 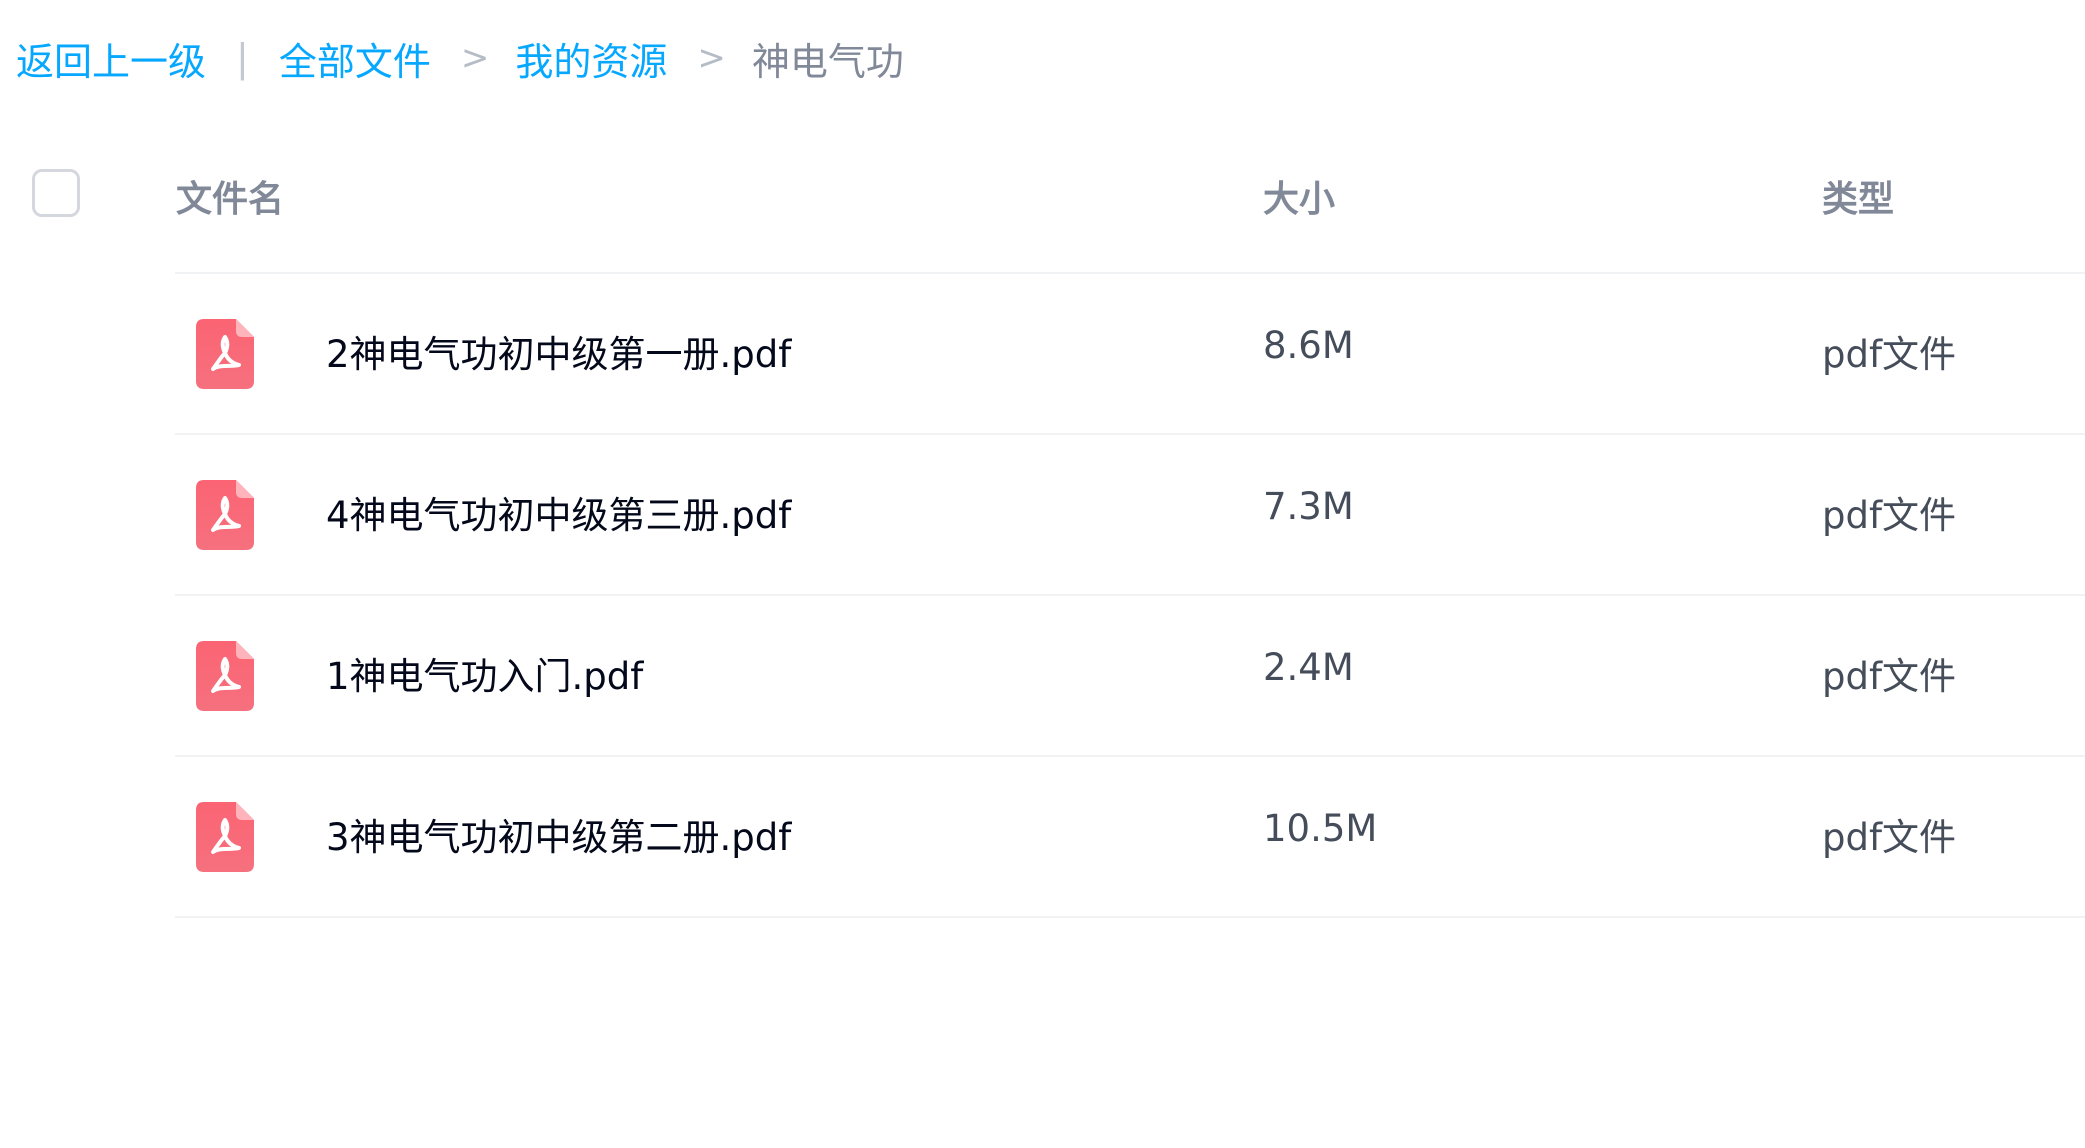 I want to click on breadcrumb: 返回上一级 | 全部文件 > 我的资源 > 神电气功, so click(x=460, y=58).